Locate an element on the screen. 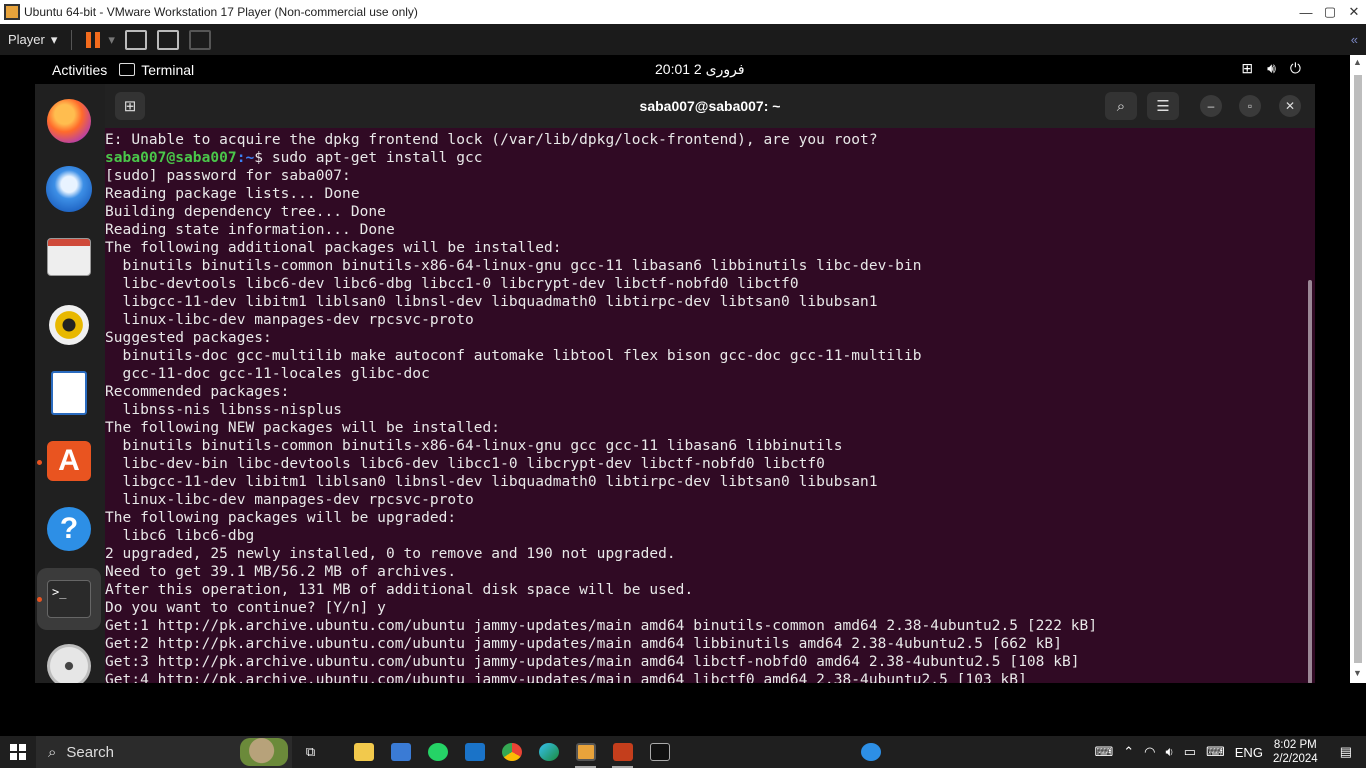 This screenshot has width=1366, height=768. terminal-line: [sudo] password for saba007: is located at coordinates (228, 176).